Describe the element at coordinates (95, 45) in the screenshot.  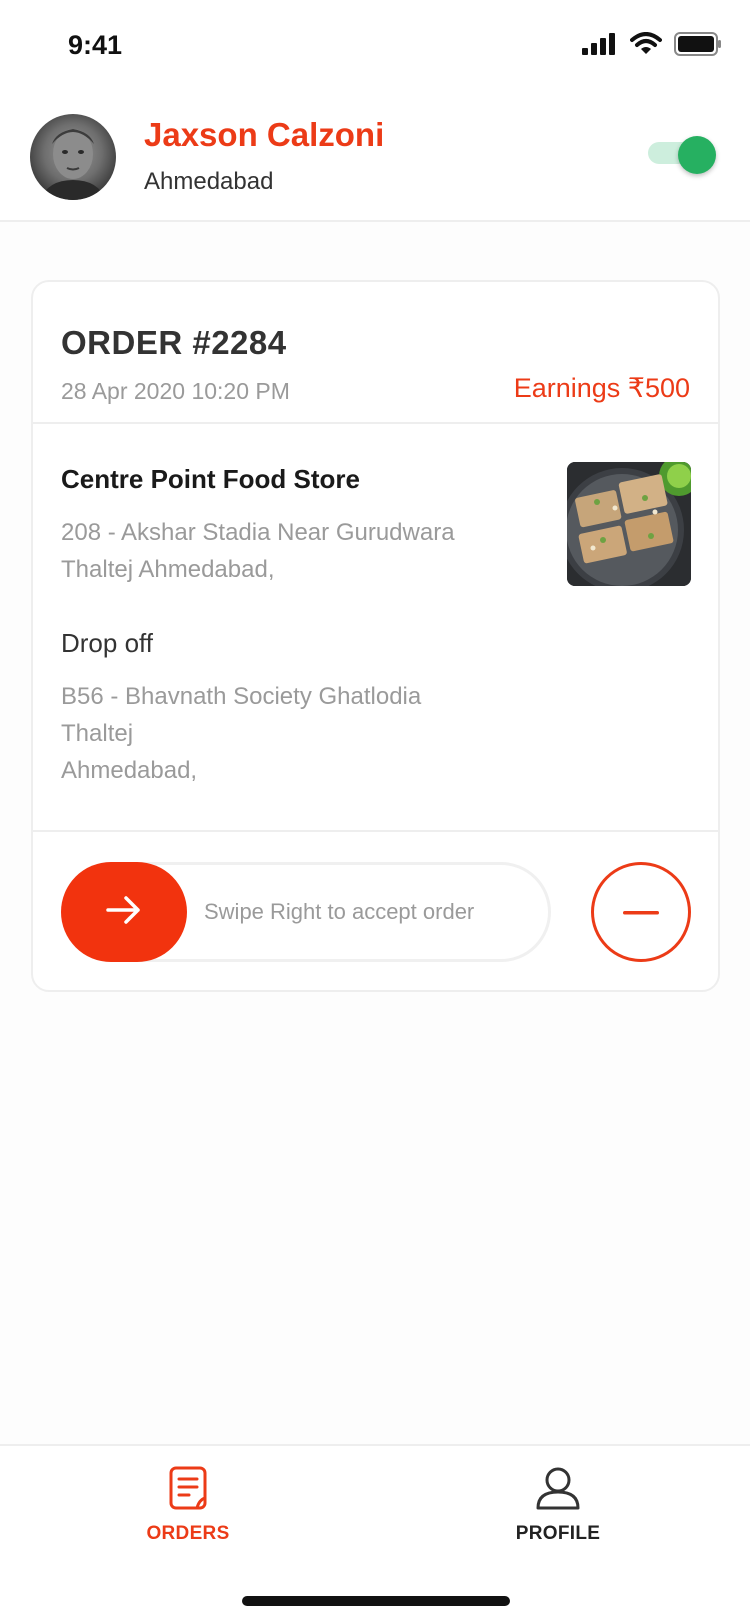
I see `status-time: 9:41` at that location.